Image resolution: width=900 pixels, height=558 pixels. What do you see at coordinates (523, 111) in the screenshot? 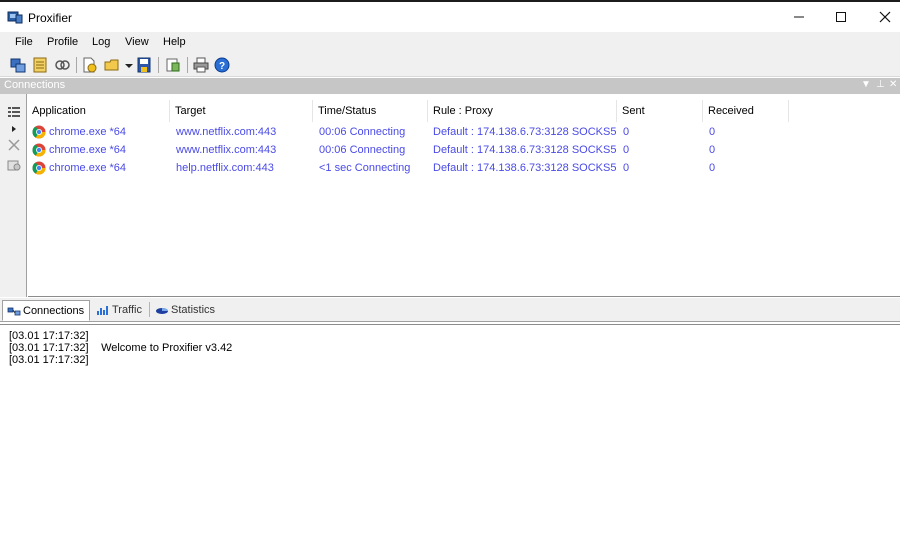
I see `column-header-rule-proxy: Rule : Proxy` at bounding box center [523, 111].